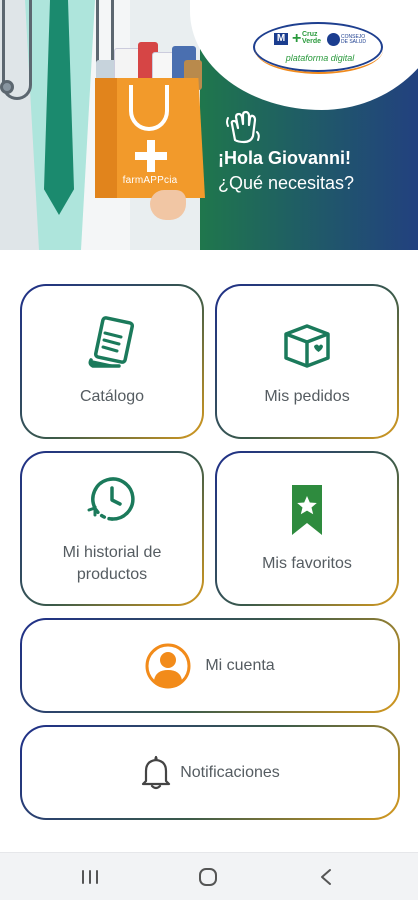  What do you see at coordinates (312, 38) in the screenshot?
I see `logo-cruz-verde: Cruz Verde` at bounding box center [312, 38].